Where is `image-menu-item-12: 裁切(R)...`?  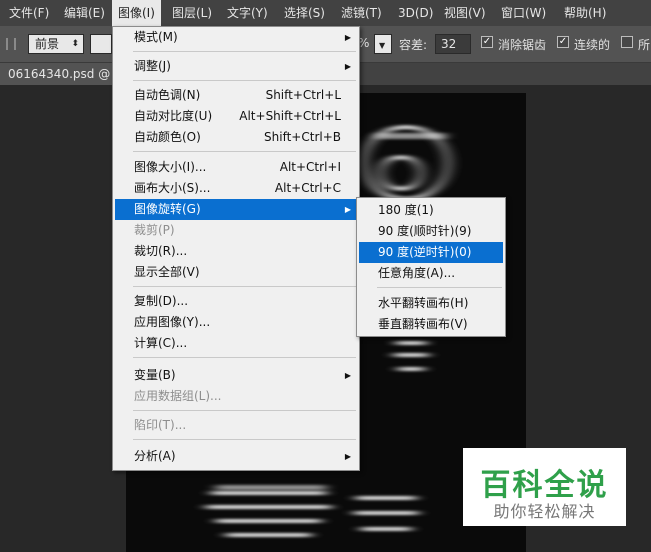 image-menu-item-12: 裁切(R)... is located at coordinates (236, 251).